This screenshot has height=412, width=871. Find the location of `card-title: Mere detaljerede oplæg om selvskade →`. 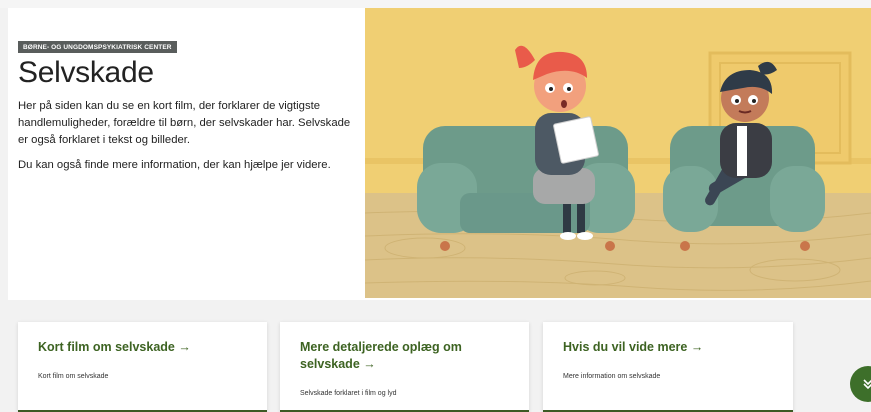

card-title: Mere detaljerede oplæg om selvskade → is located at coordinates (405, 356).